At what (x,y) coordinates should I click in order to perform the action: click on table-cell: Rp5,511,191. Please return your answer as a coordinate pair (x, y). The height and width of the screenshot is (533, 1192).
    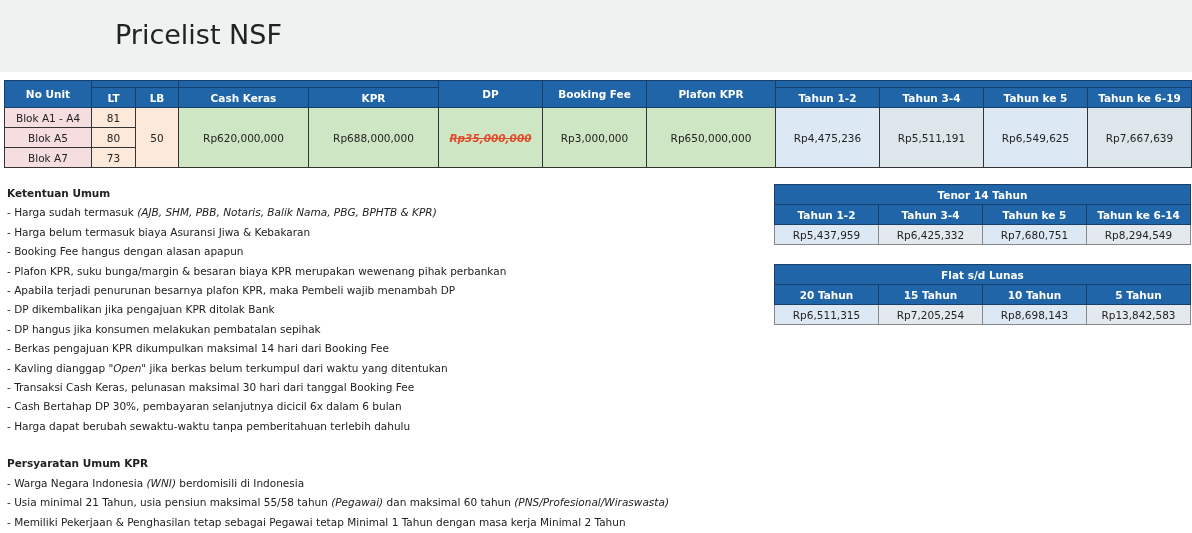
    Looking at the image, I should click on (931, 137).